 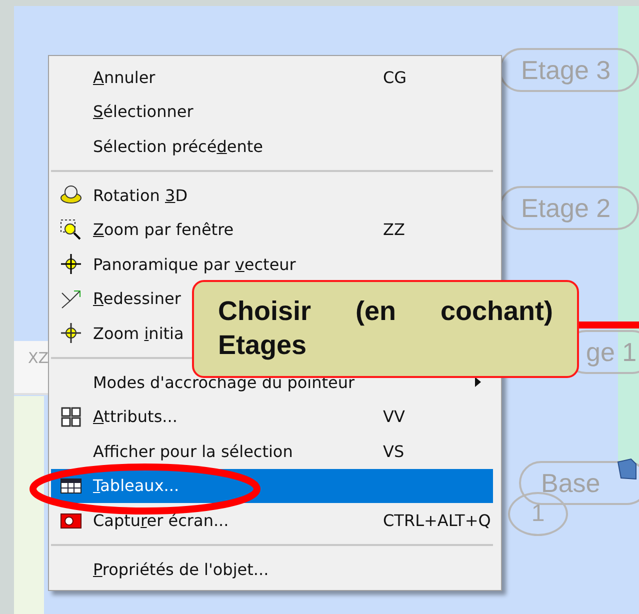 I want to click on hint-tooltip: Choisir (en cochant) Etages, so click(x=385, y=329).